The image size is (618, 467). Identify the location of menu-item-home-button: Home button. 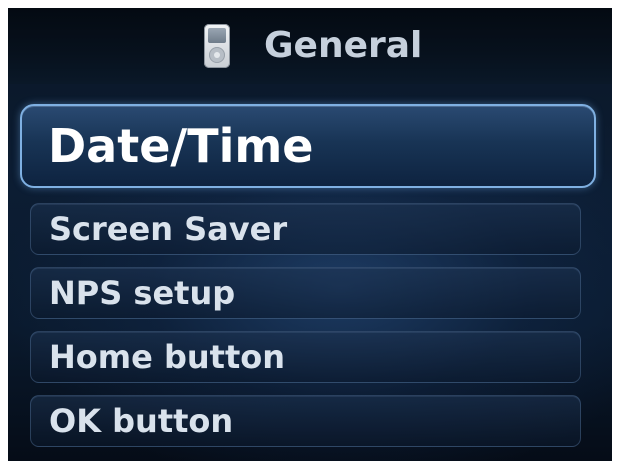
(305, 357).